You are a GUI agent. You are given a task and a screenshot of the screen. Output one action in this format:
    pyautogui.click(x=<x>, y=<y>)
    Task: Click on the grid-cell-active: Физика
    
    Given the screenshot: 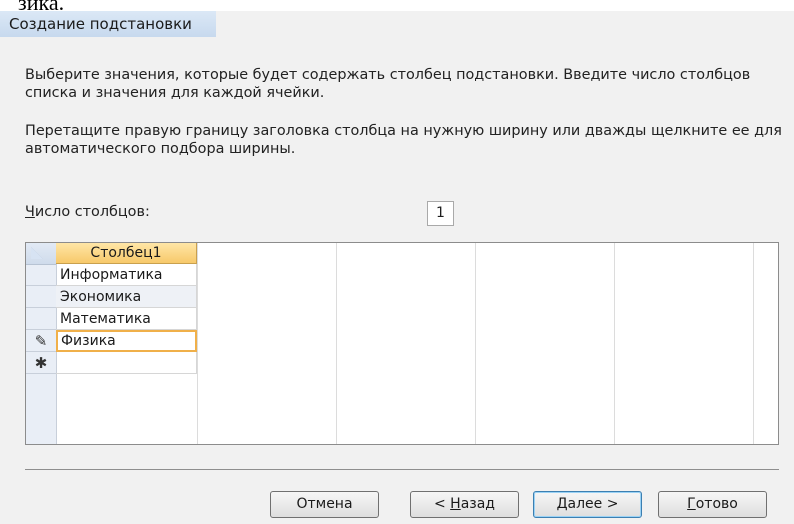 What is the action you would take?
    pyautogui.click(x=126, y=341)
    